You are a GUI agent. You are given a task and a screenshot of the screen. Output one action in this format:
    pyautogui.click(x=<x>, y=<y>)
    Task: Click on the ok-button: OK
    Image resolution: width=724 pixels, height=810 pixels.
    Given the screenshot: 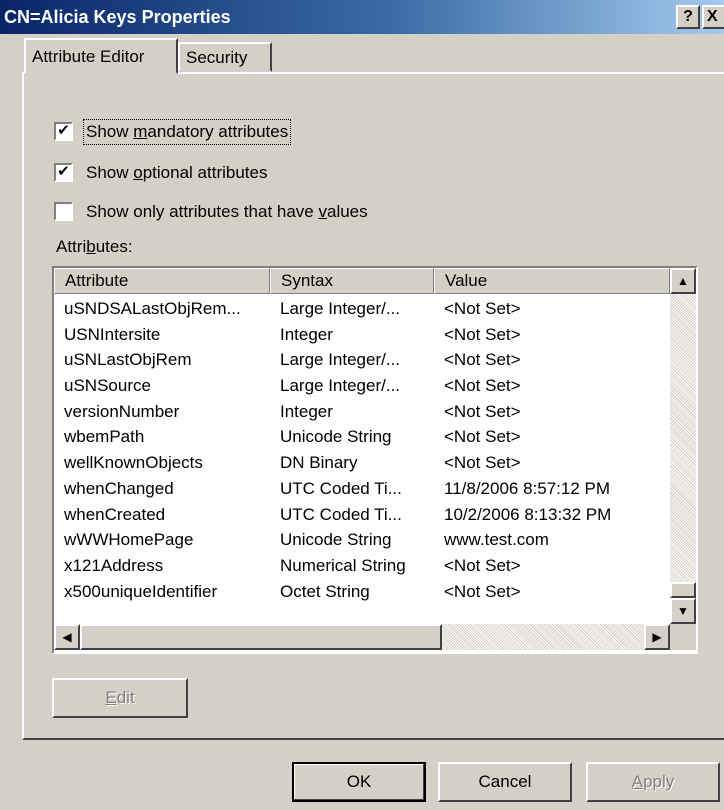 What is the action you would take?
    pyautogui.click(x=359, y=782)
    